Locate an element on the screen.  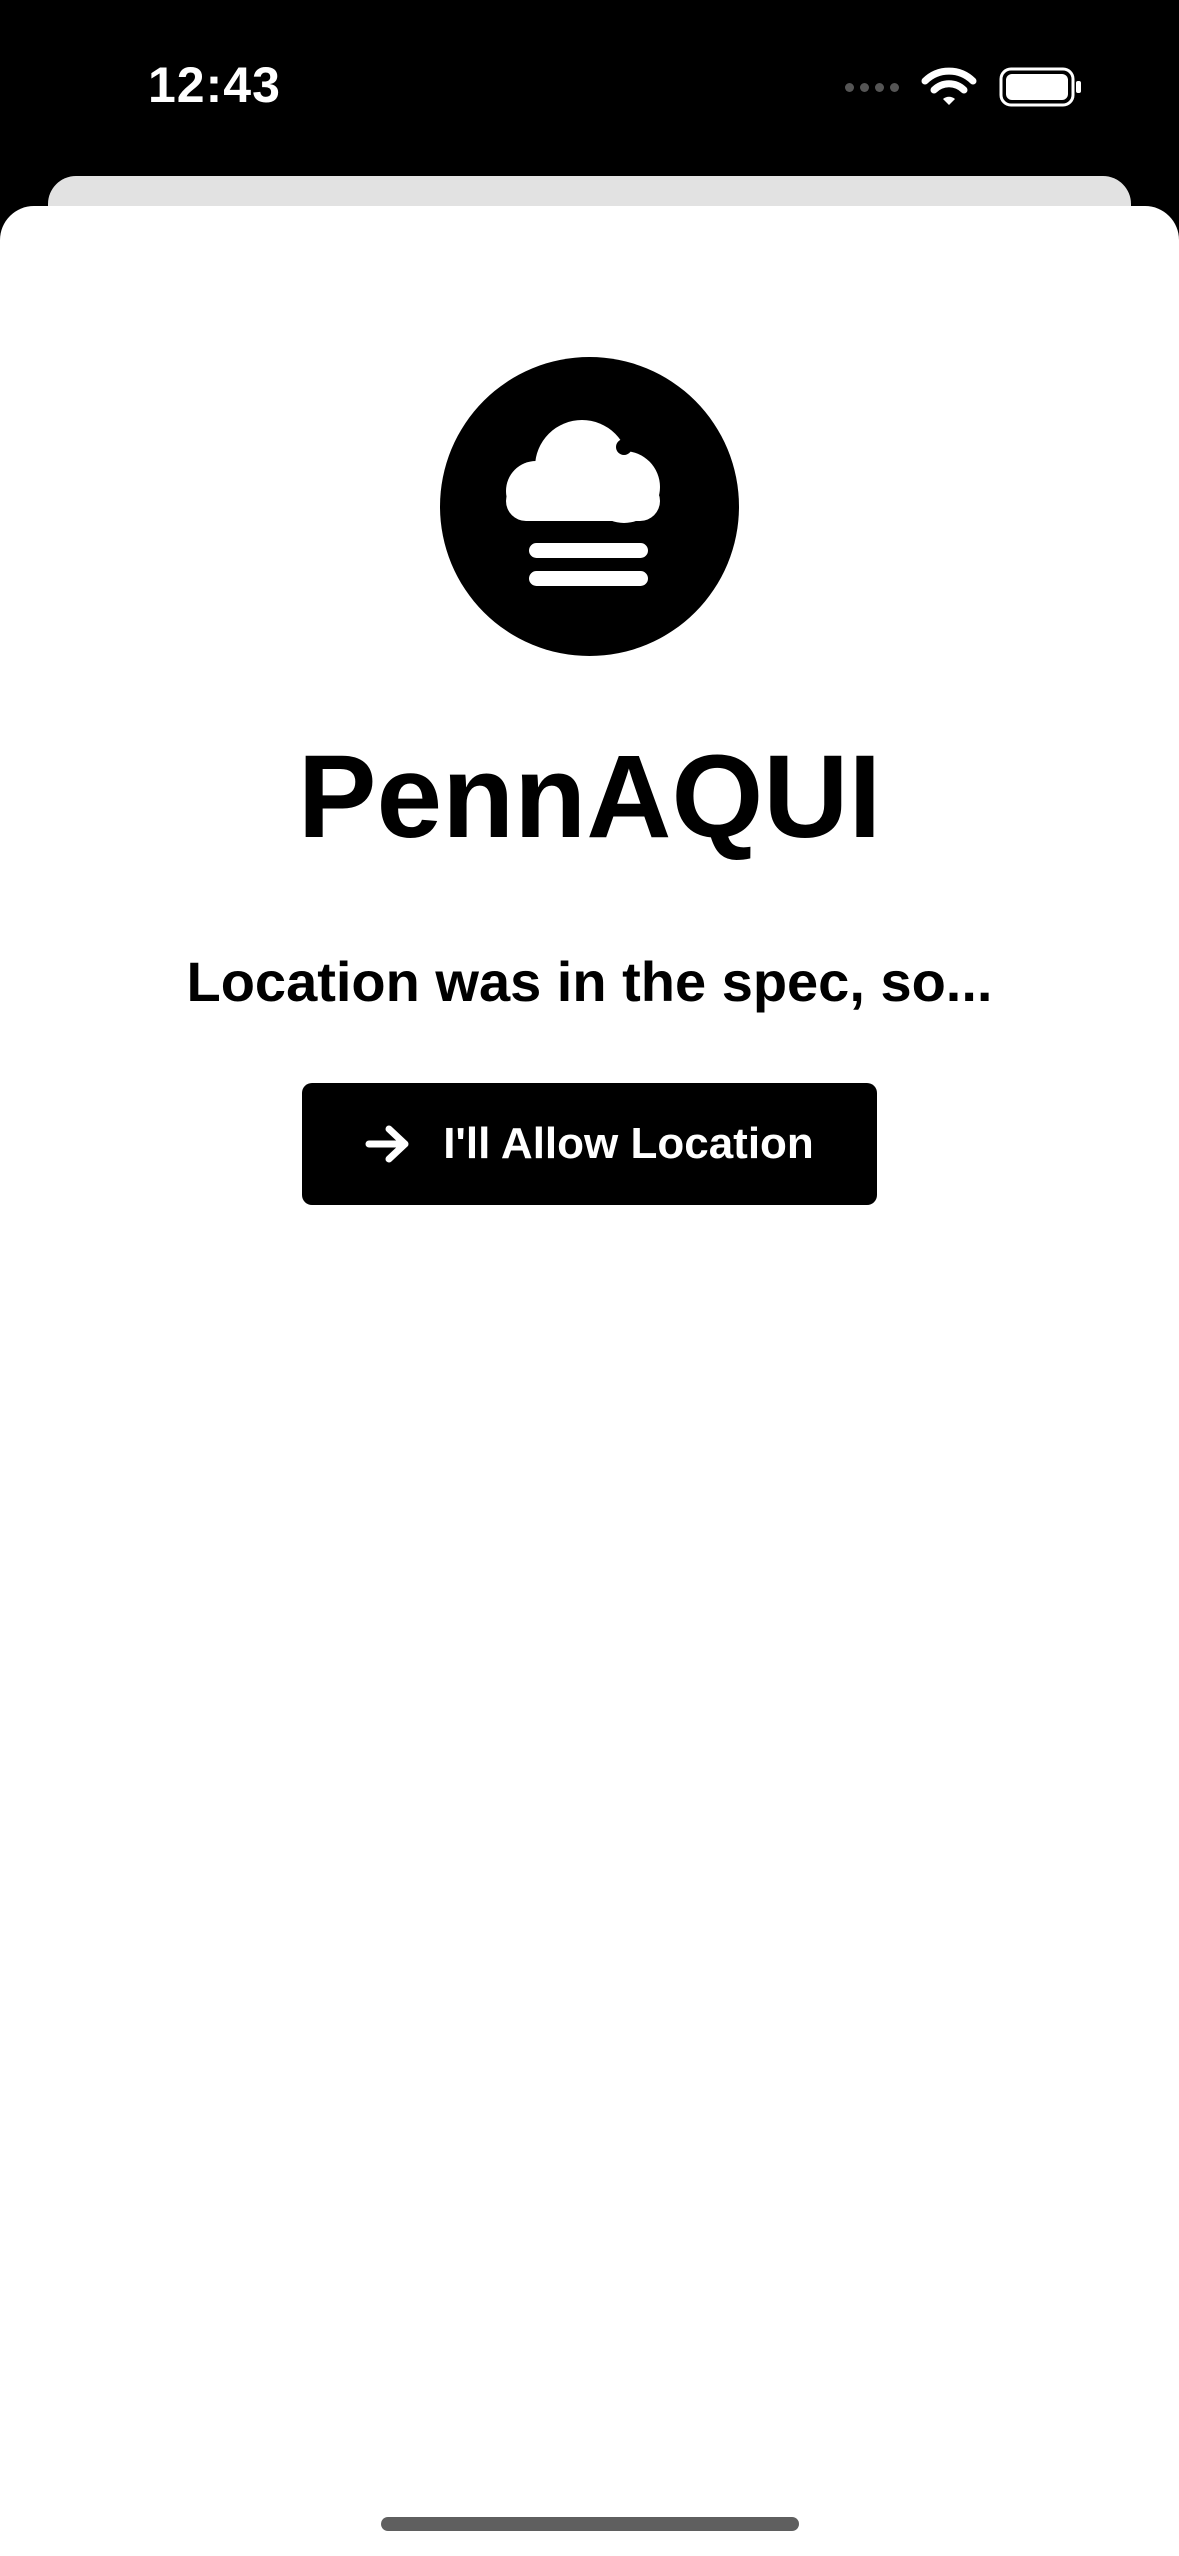
allow-location-label: I'll Allow Location is located at coordinates (628, 1143).